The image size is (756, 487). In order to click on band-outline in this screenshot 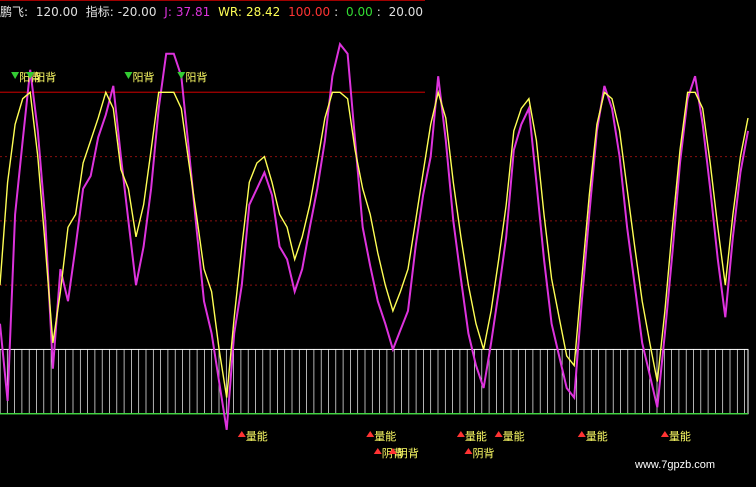, I will do `click(374, 381)`.